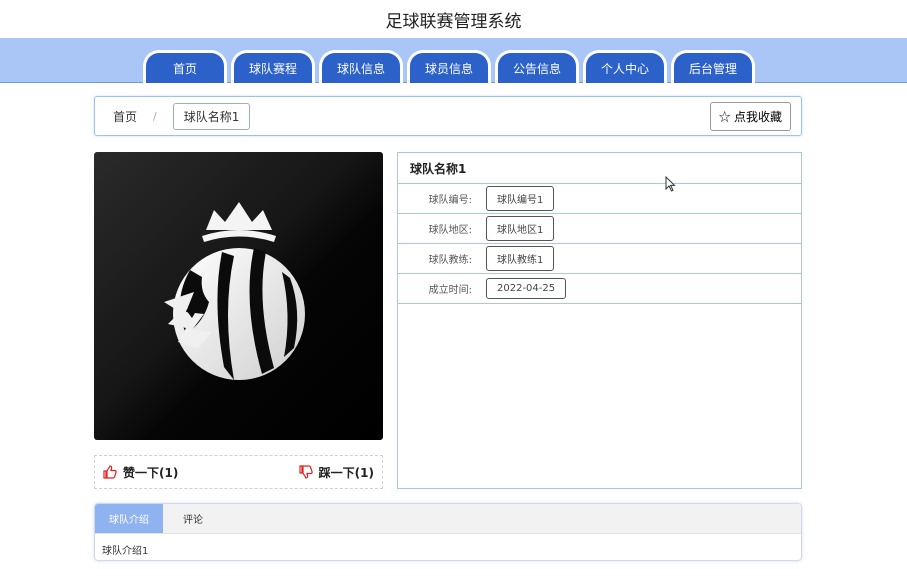 This screenshot has height=576, width=907. Describe the element at coordinates (151, 472) in the screenshot. I see `like-label: 赞一下(1)` at that location.